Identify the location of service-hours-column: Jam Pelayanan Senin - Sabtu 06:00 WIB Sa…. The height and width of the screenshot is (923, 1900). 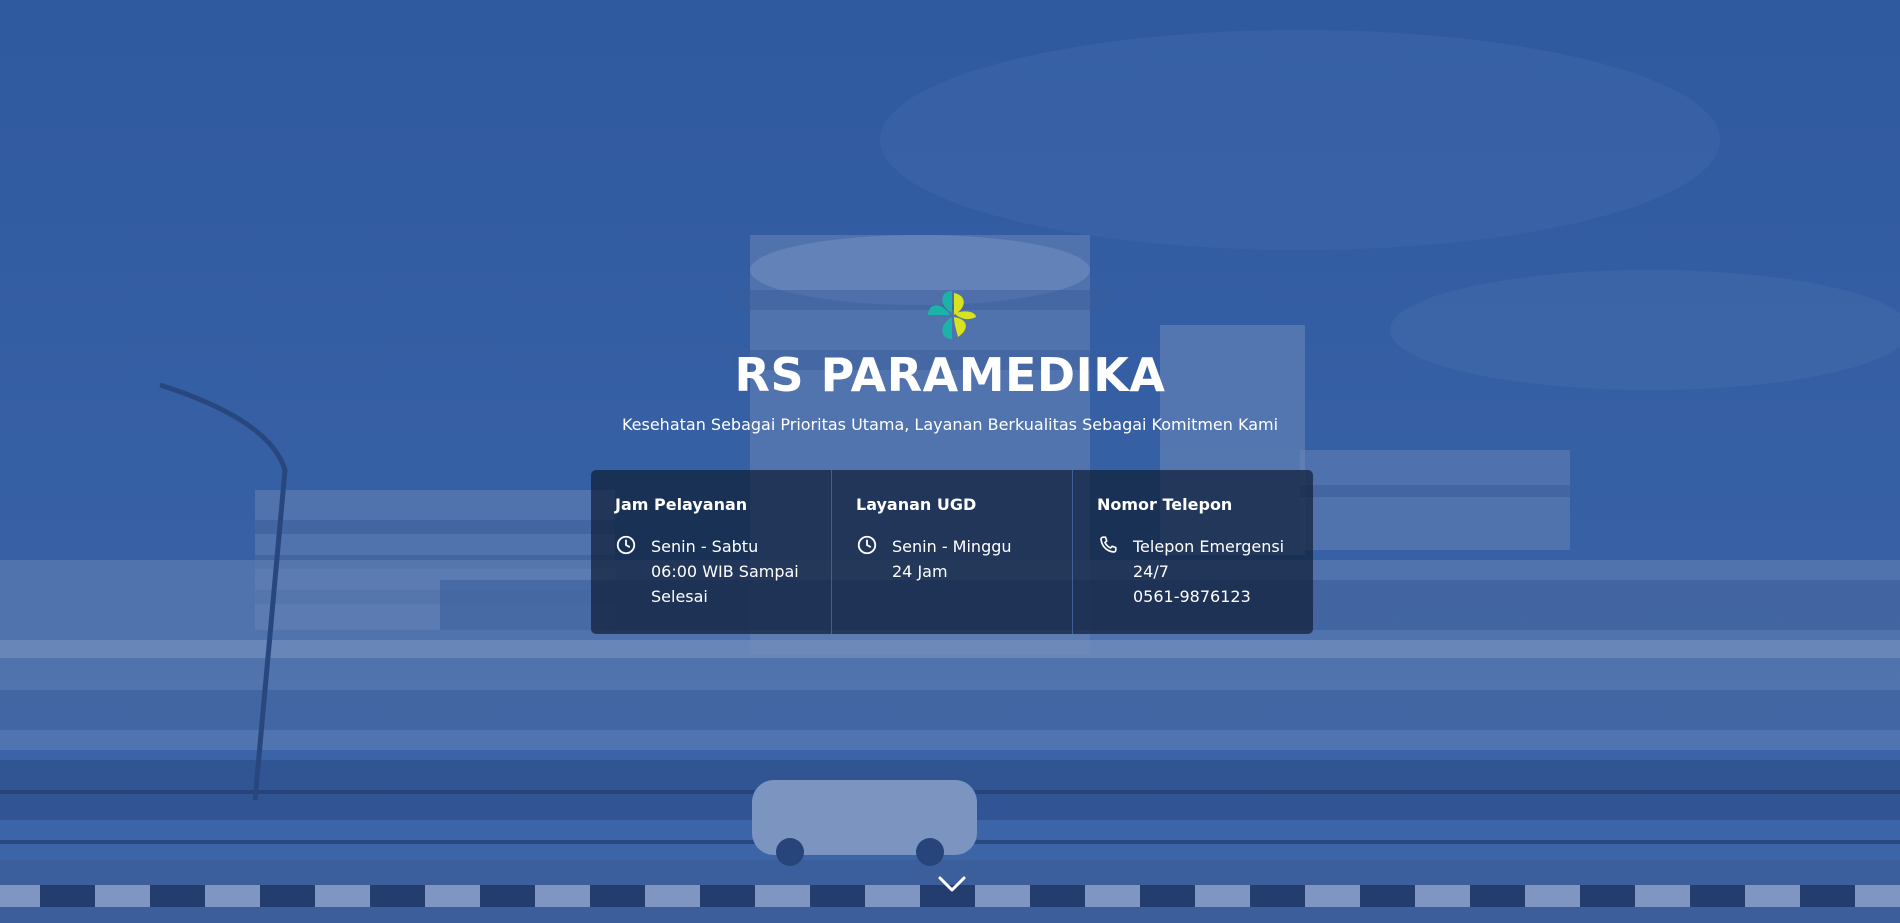
(711, 552).